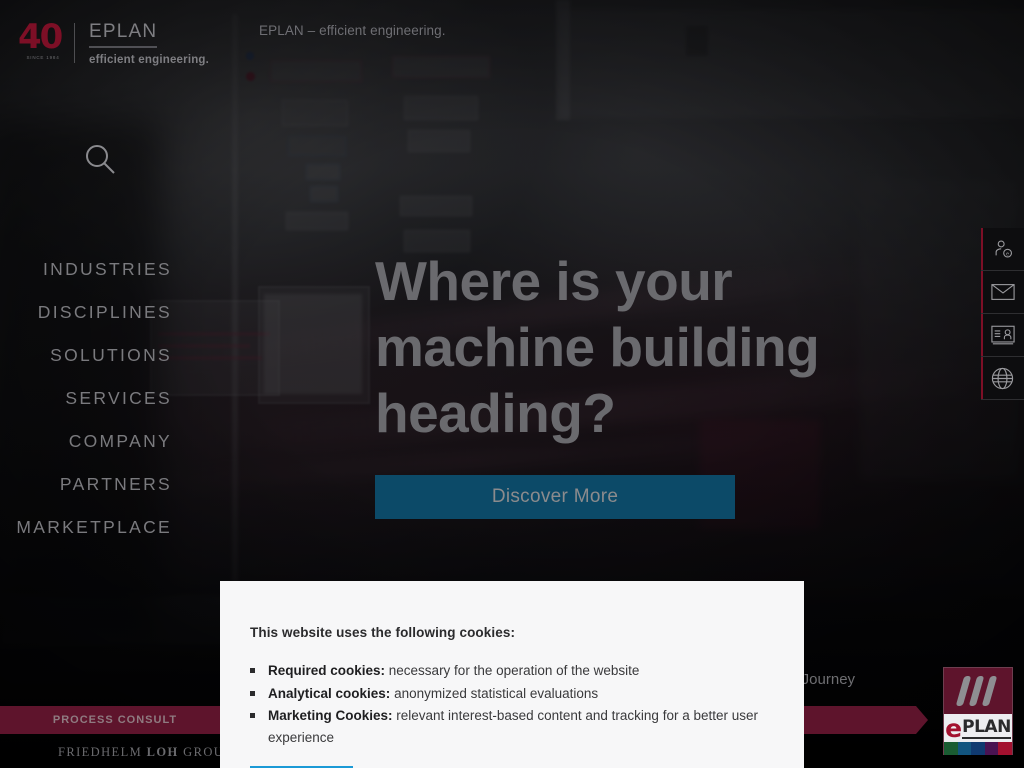 This screenshot has width=1024, height=768. I want to click on eplan-slashes-icon, so click(978, 691).